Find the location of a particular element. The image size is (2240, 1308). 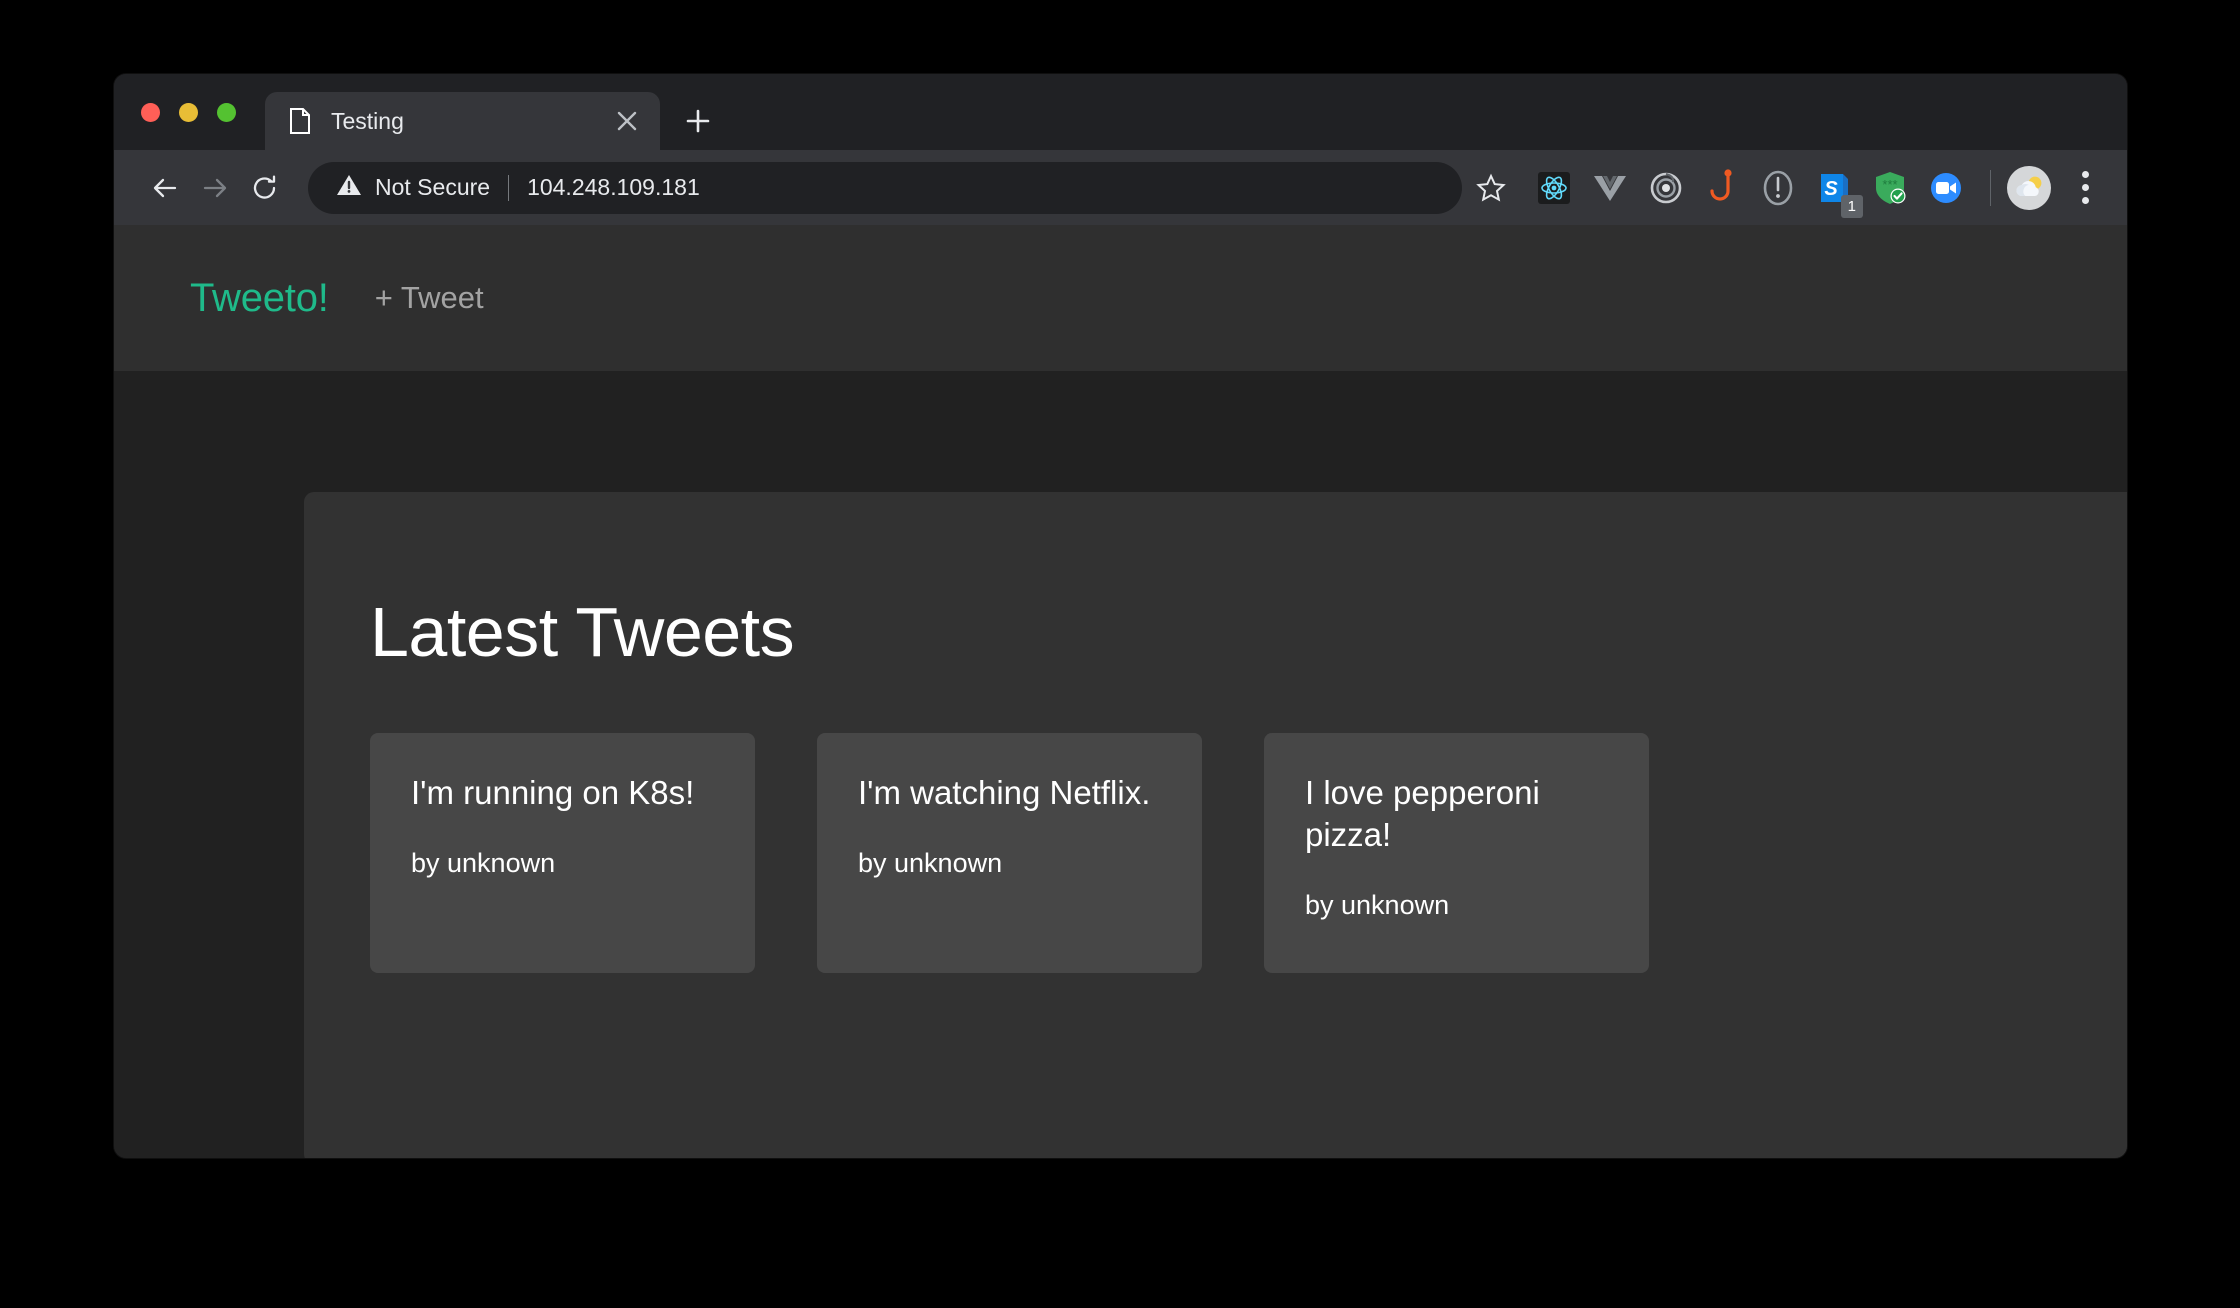

tweet-text: I'm watching Netflix. is located at coordinates (1004, 792).